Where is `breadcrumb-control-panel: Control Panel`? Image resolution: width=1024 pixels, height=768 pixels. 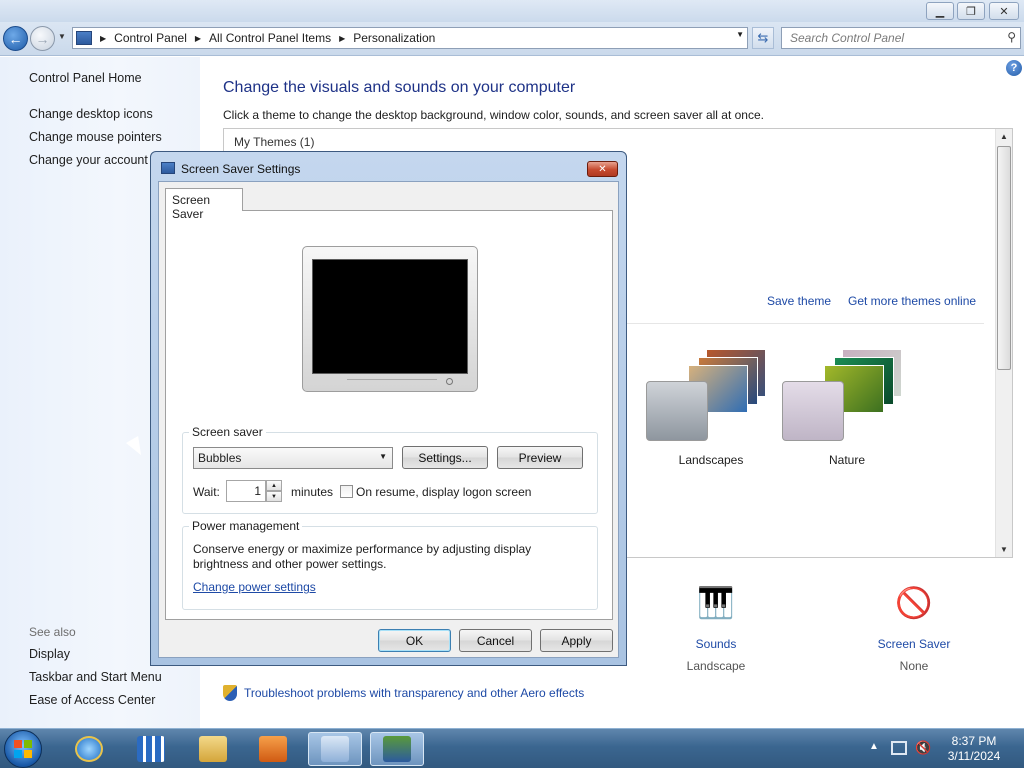
breadcrumb-control-panel: Control Panel is located at coordinates (150, 38).